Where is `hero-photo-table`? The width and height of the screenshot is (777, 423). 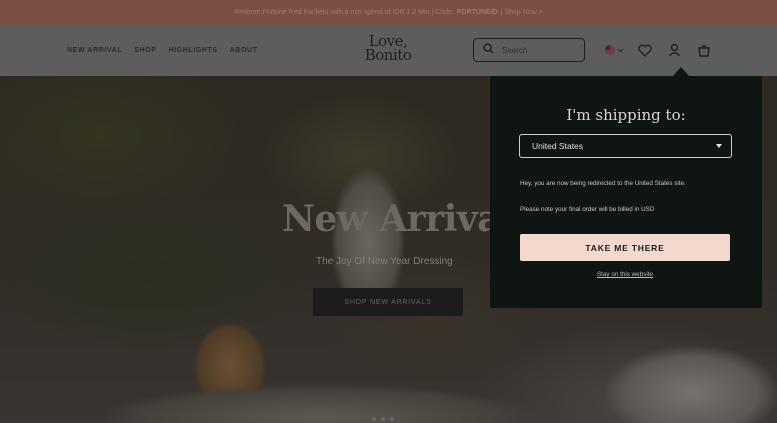 hero-photo-table is located at coordinates (320, 399).